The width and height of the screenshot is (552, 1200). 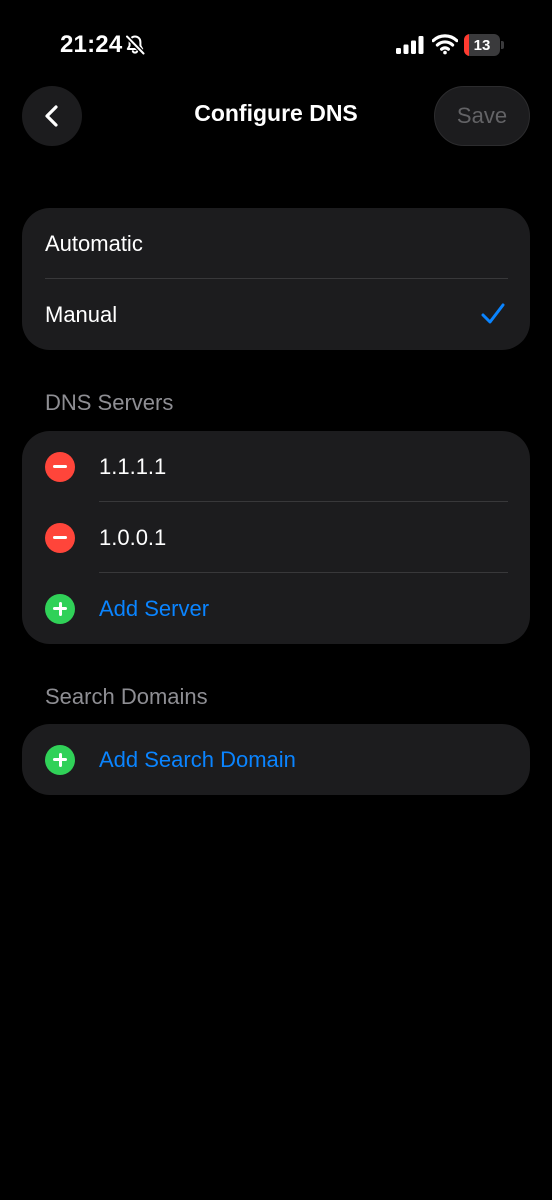 I want to click on server-row: 1.0.0.1, so click(x=276, y=537).